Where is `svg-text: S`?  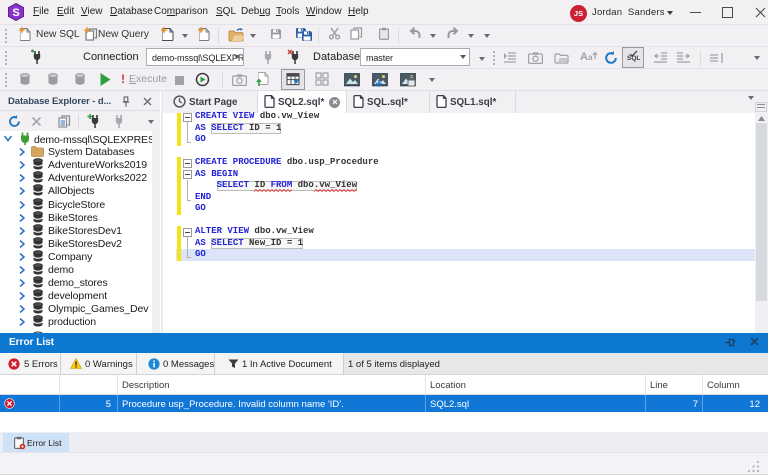 svg-text: S is located at coordinates (15, 13).